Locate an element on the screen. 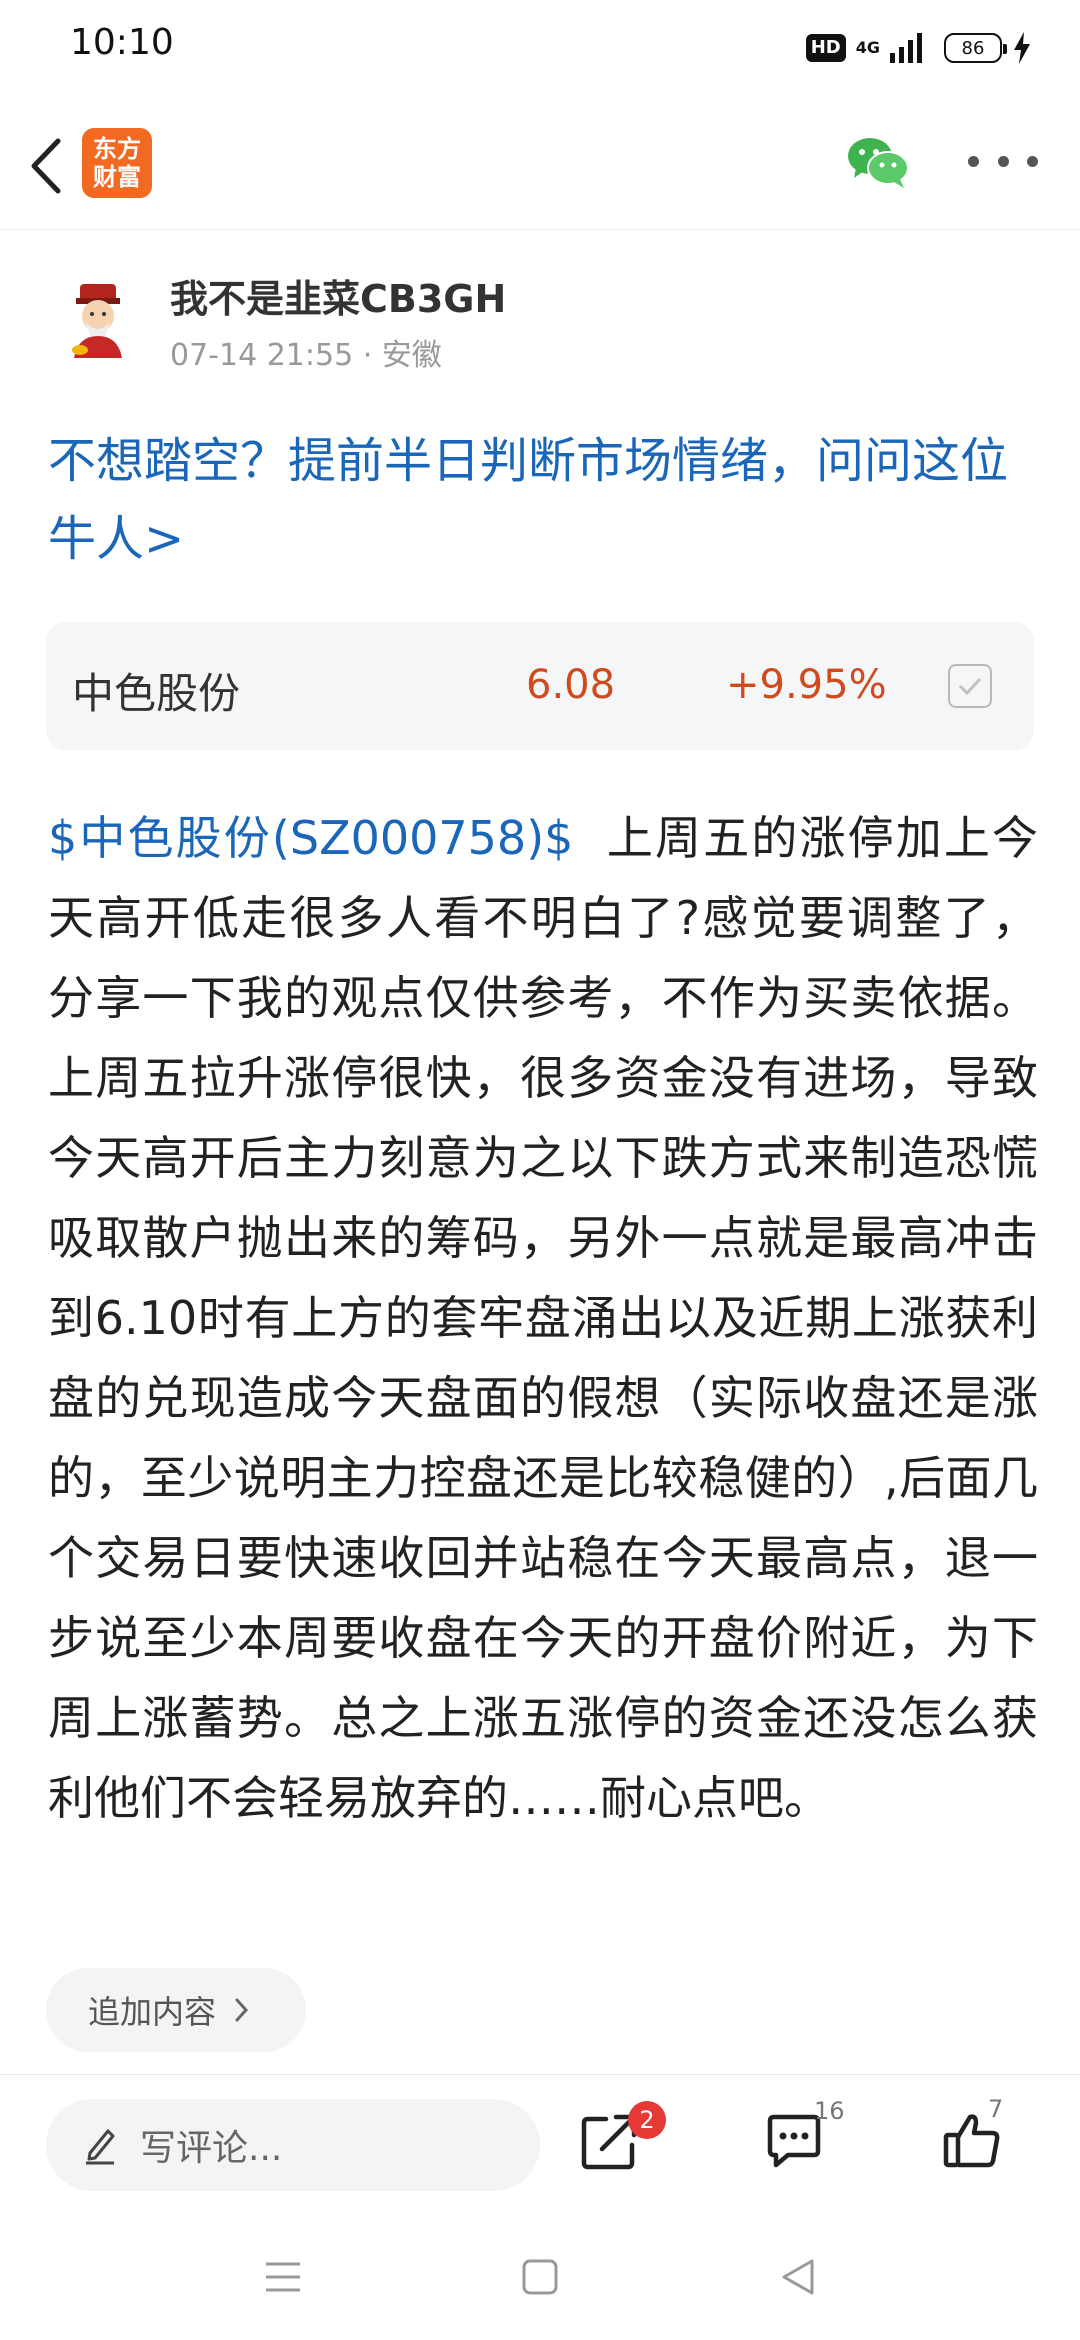 This screenshot has height=2340, width=1080. stock-name: 中色股份 is located at coordinates (156, 693).